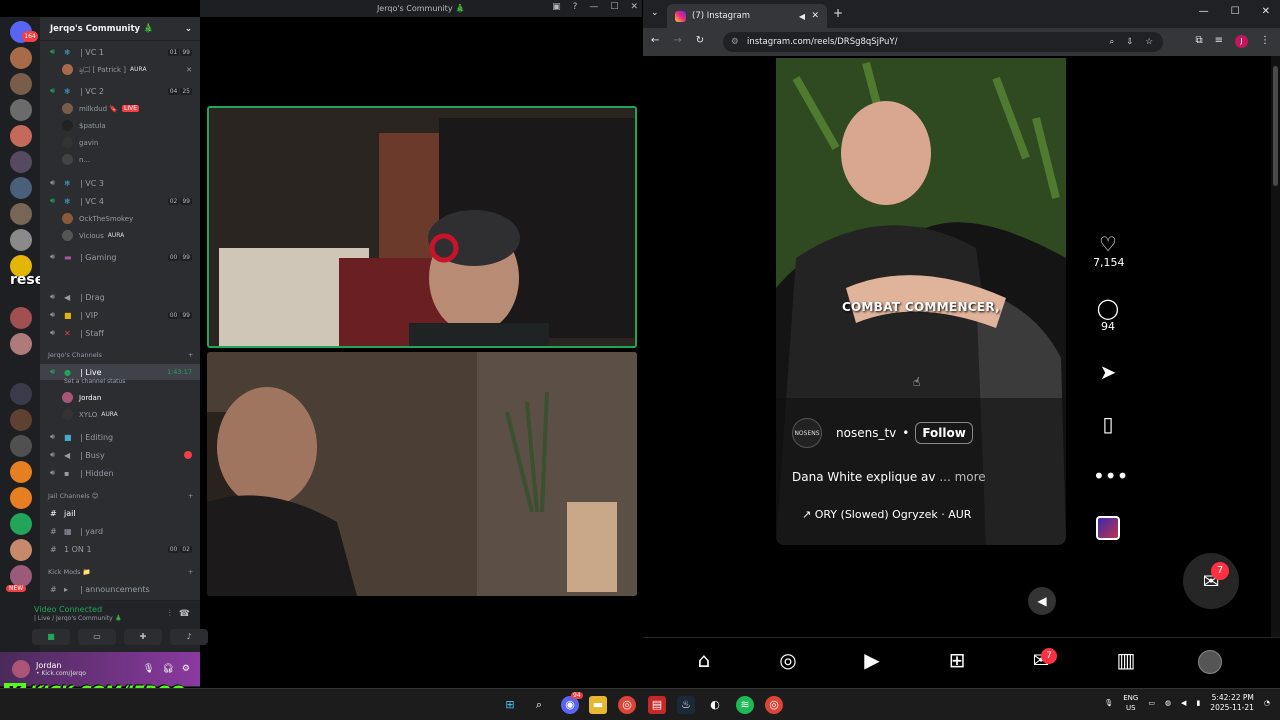  What do you see at coordinates (1219, 41) in the screenshot?
I see `media-icon: ≡` at bounding box center [1219, 41].